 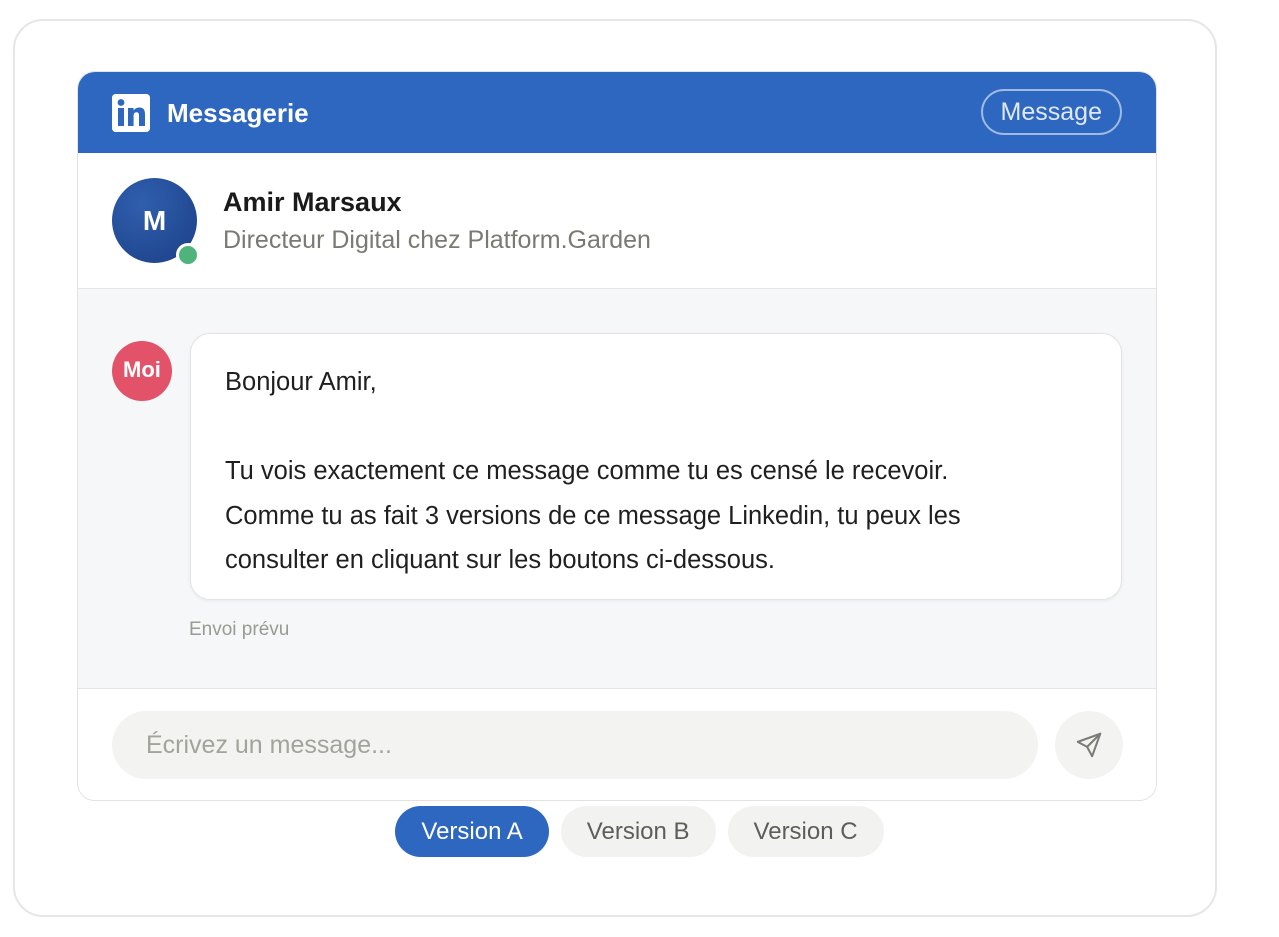 What do you see at coordinates (188, 255) in the screenshot?
I see `online-status-indicator` at bounding box center [188, 255].